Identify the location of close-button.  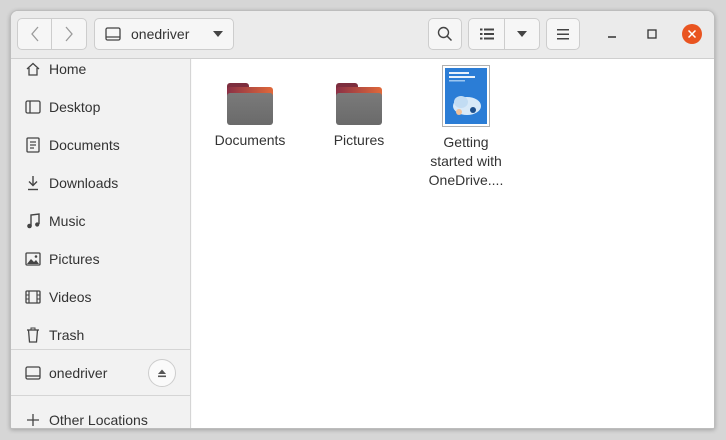
(692, 34).